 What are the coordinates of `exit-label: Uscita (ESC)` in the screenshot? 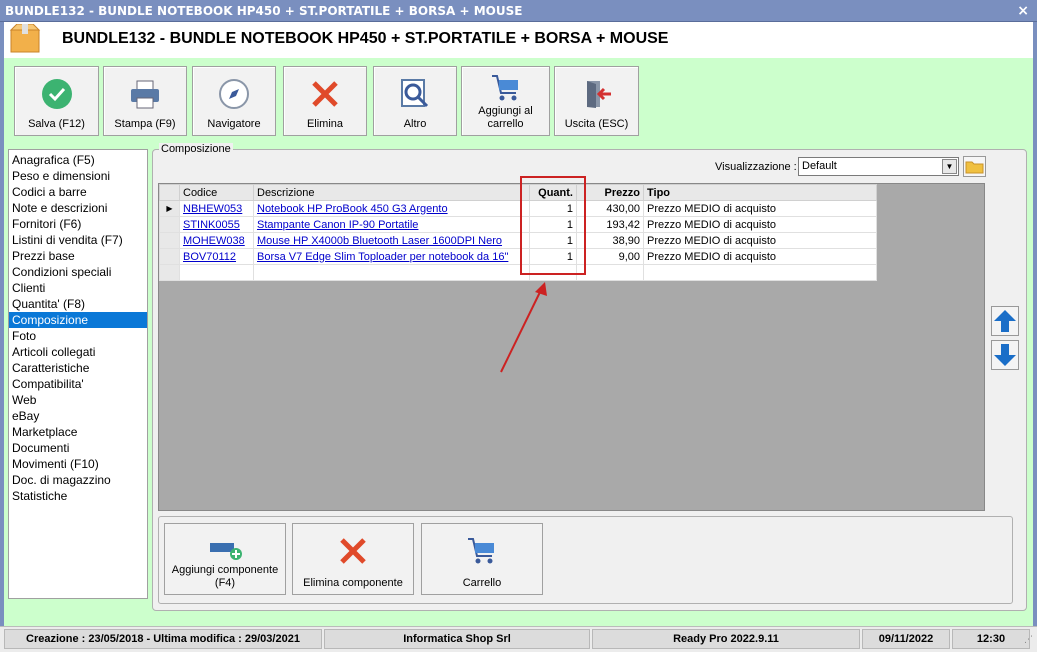 It's located at (596, 124).